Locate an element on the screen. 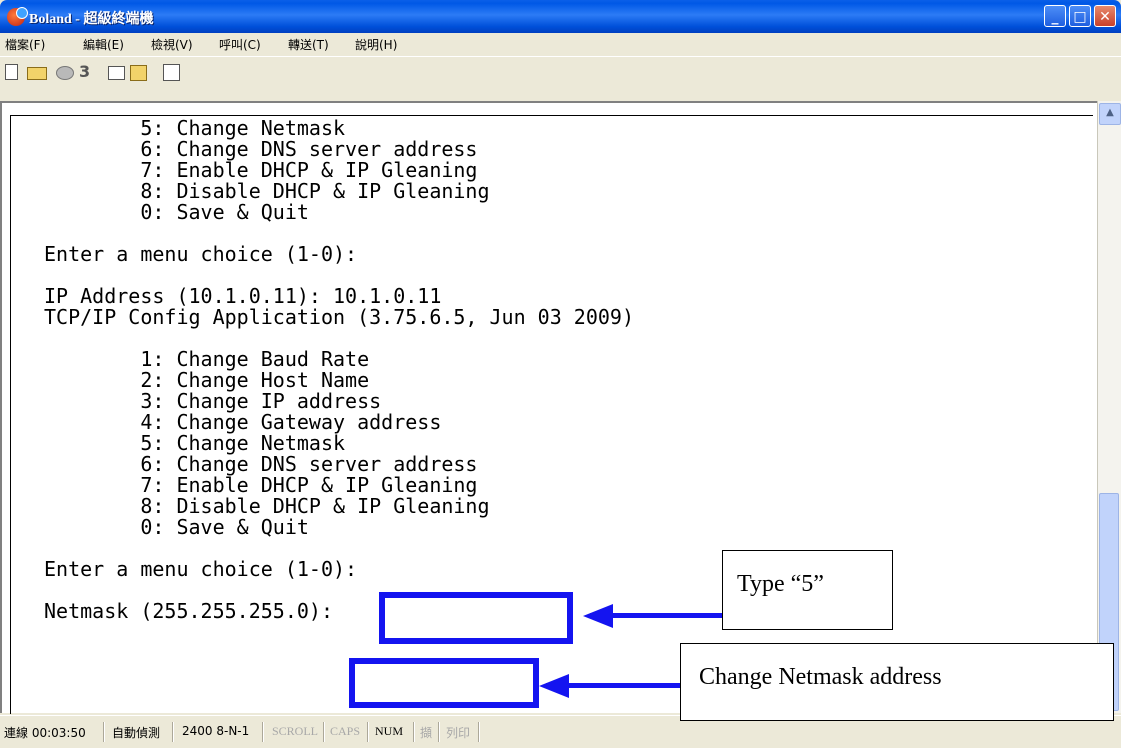 This screenshot has height=748, width=1121. status-detect: 自動偵測 is located at coordinates (136, 733).